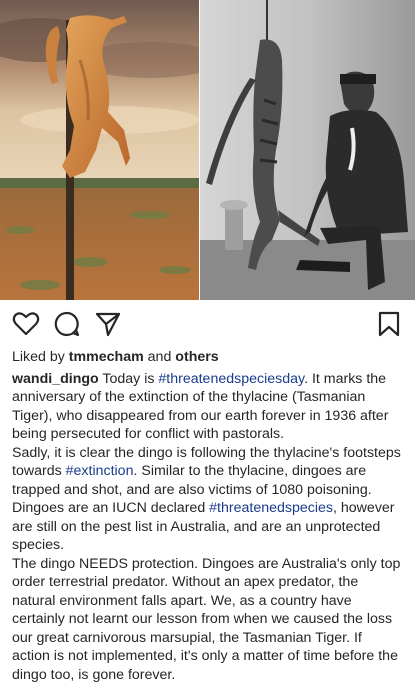 The height and width of the screenshot is (684, 415). What do you see at coordinates (207, 324) in the screenshot?
I see `post-action-bar` at bounding box center [207, 324].